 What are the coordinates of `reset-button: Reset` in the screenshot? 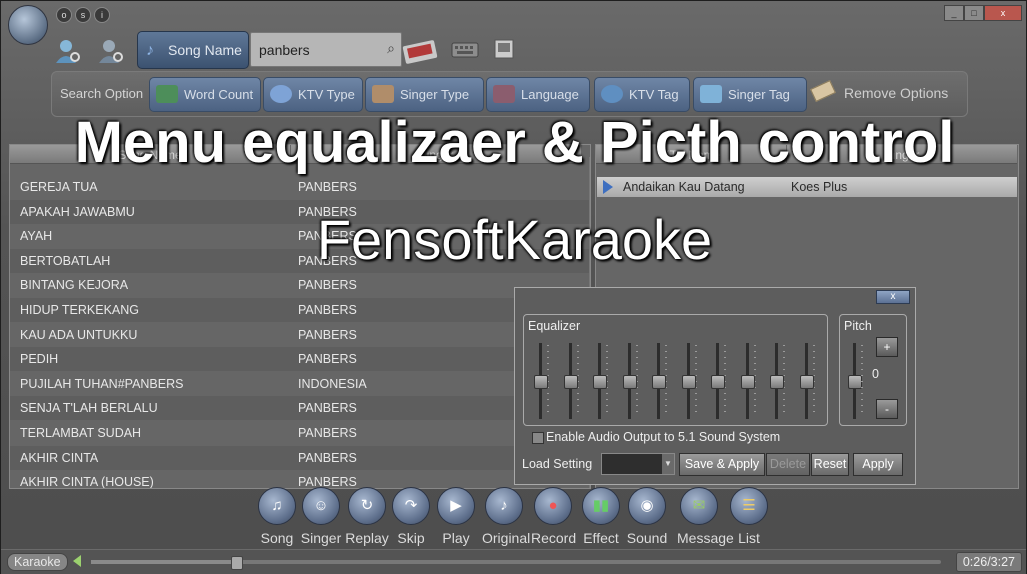 It's located at (830, 464).